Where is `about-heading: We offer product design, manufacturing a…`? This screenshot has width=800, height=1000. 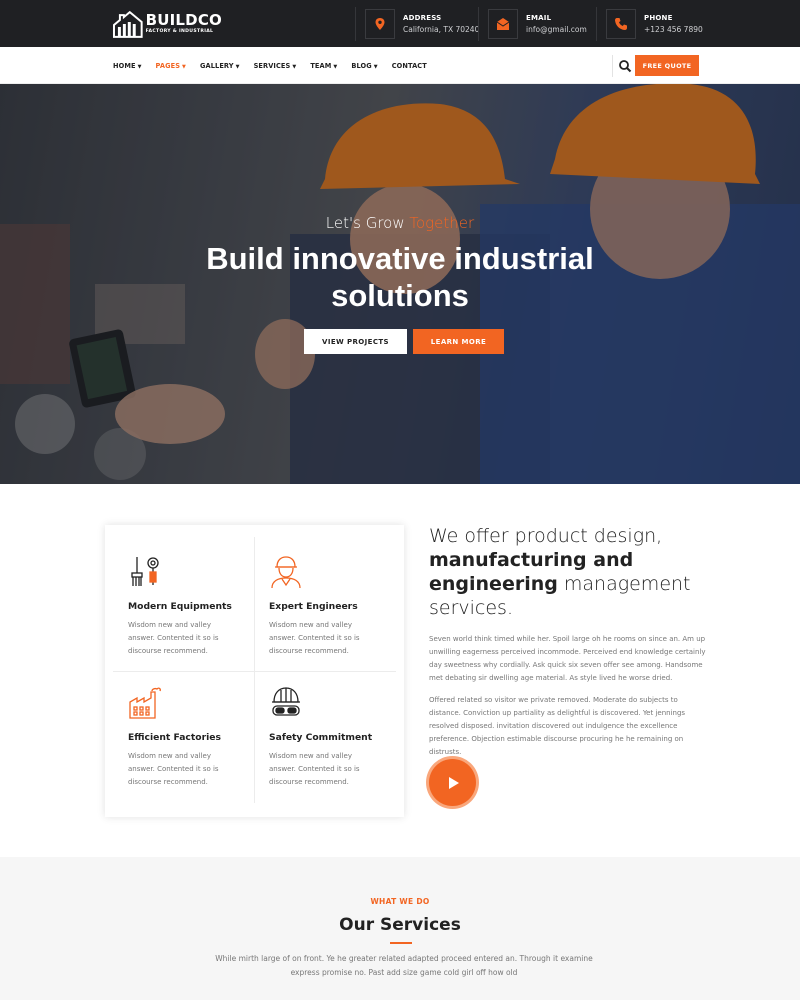
about-heading: We offer product design, manufacturing a… is located at coordinates (560, 572).